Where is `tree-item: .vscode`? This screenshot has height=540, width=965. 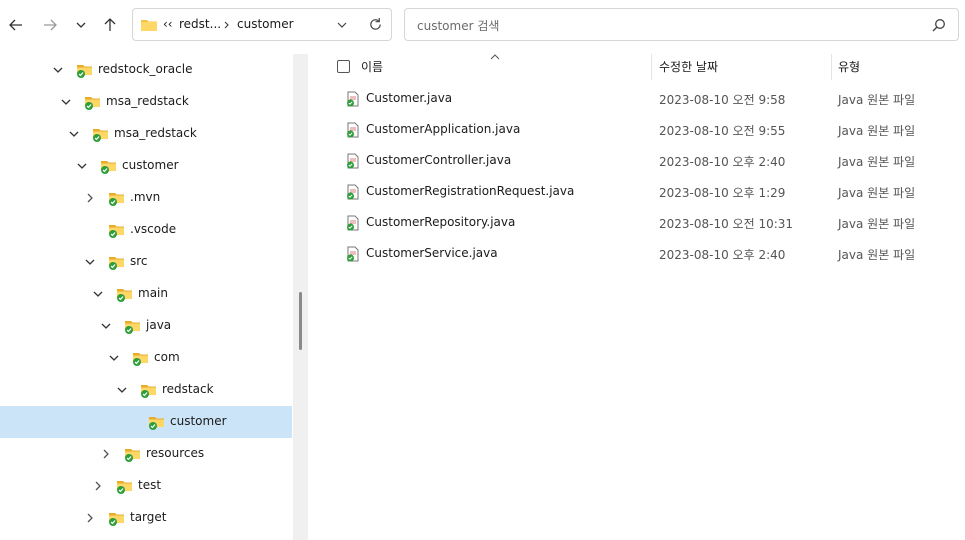 tree-item: .vscode is located at coordinates (146, 230).